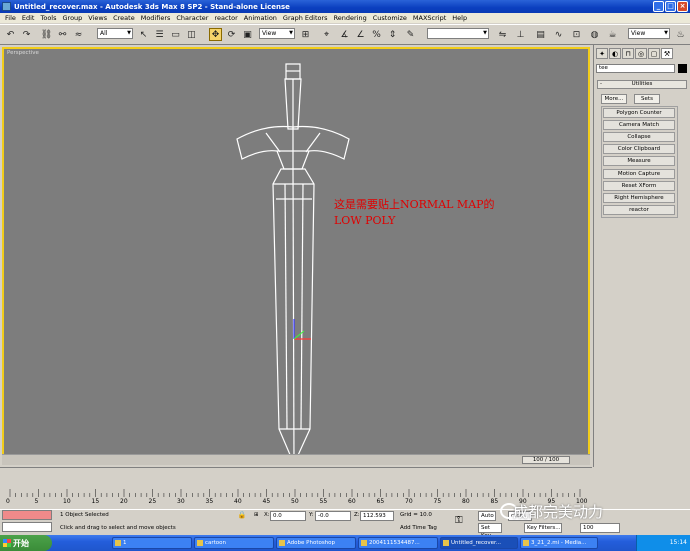  I want to click on maximize-button: □, so click(670, 6).